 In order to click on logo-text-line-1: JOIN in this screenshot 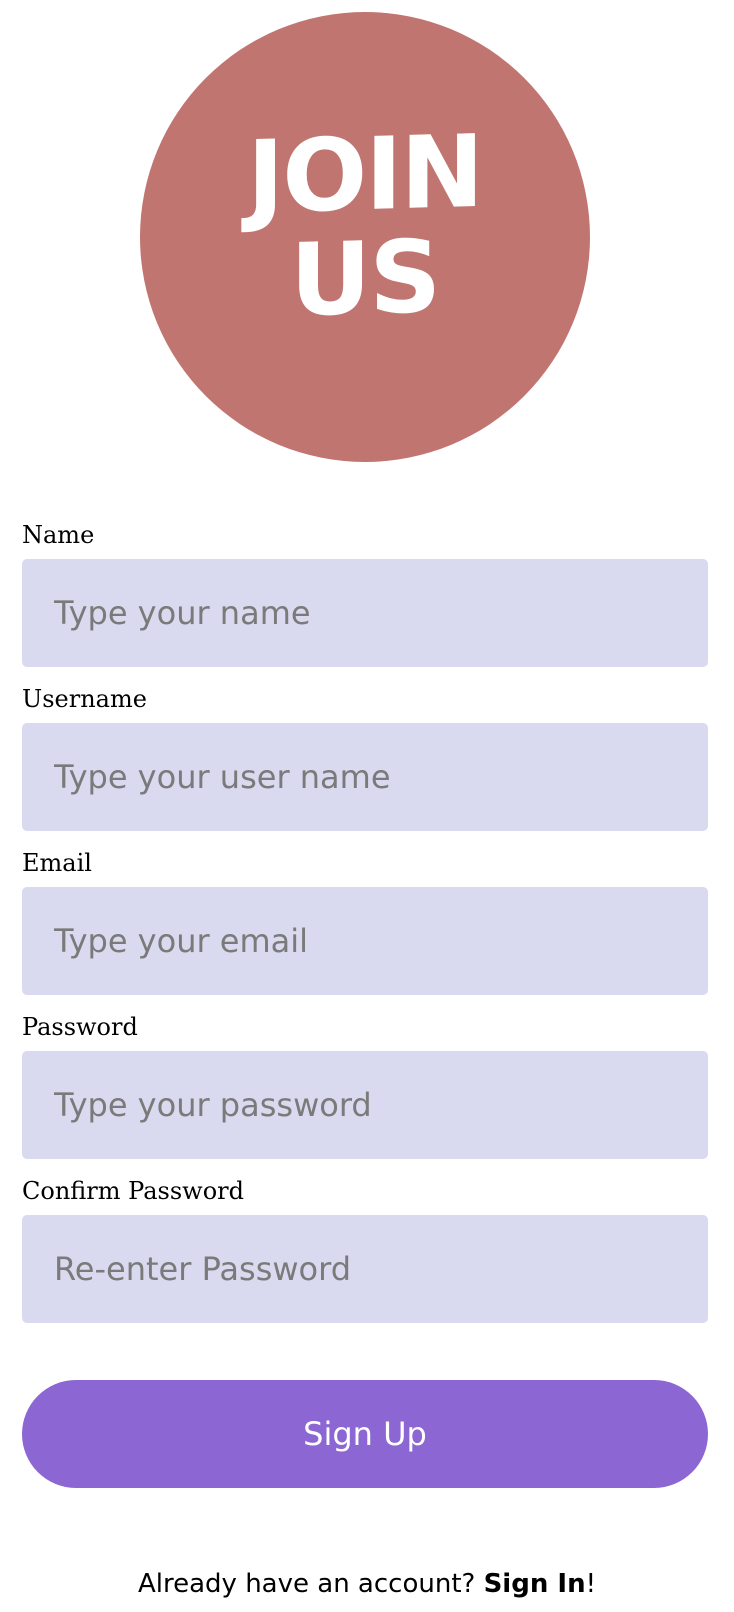, I will do `click(365, 174)`.